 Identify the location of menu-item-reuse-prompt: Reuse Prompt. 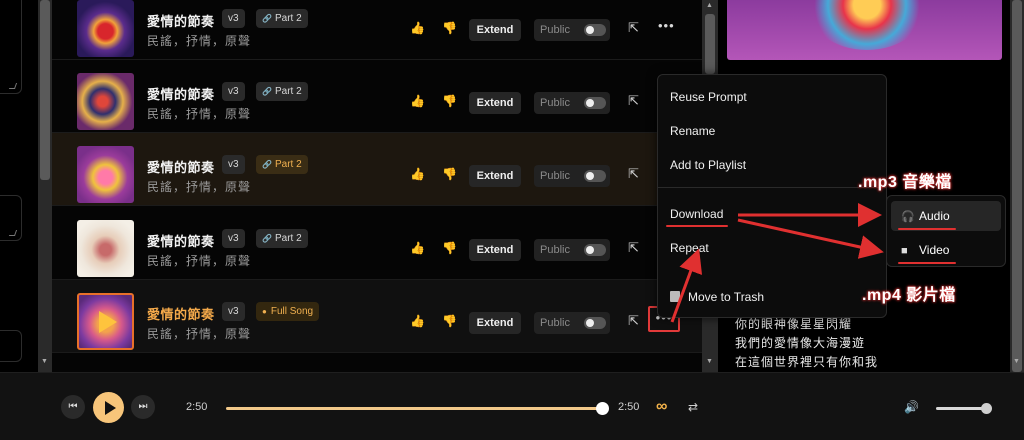
(708, 97).